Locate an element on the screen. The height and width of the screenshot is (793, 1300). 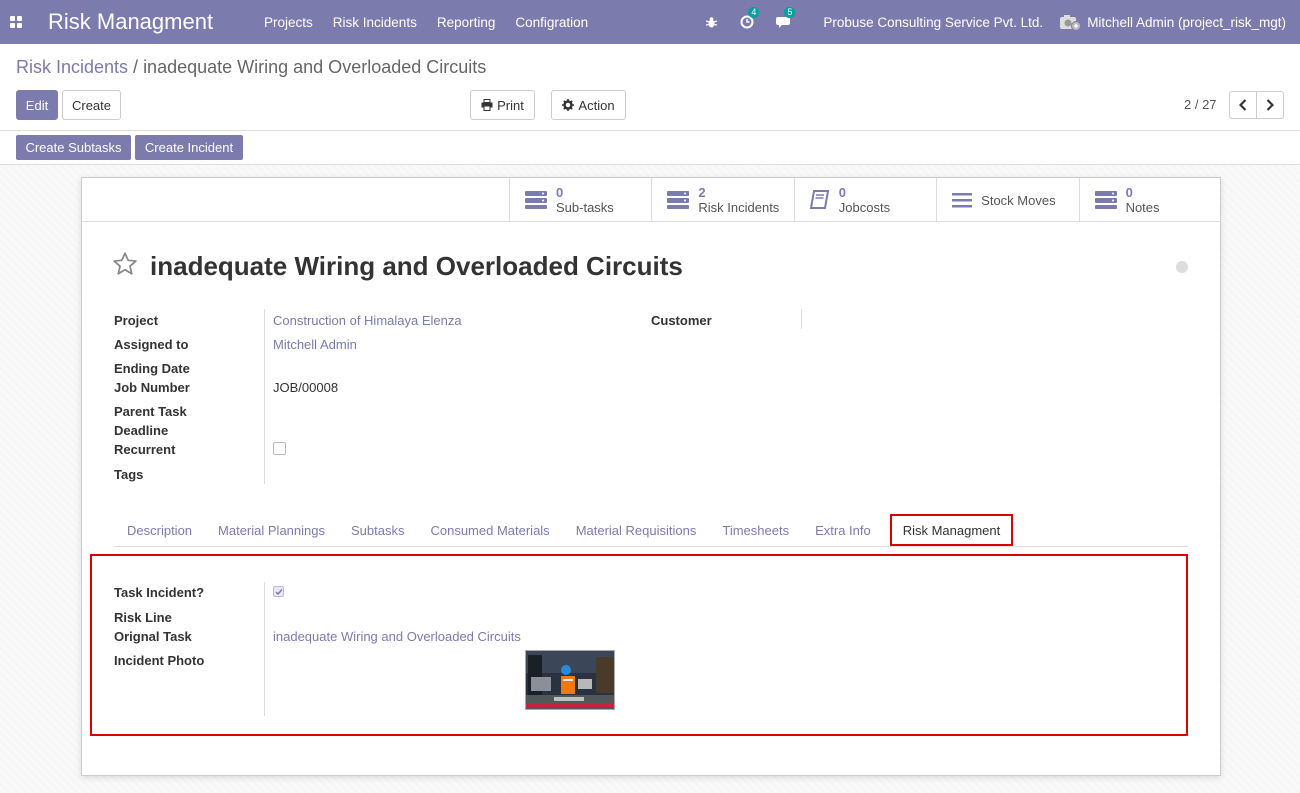
pager-previous-button is located at coordinates (1243, 105).